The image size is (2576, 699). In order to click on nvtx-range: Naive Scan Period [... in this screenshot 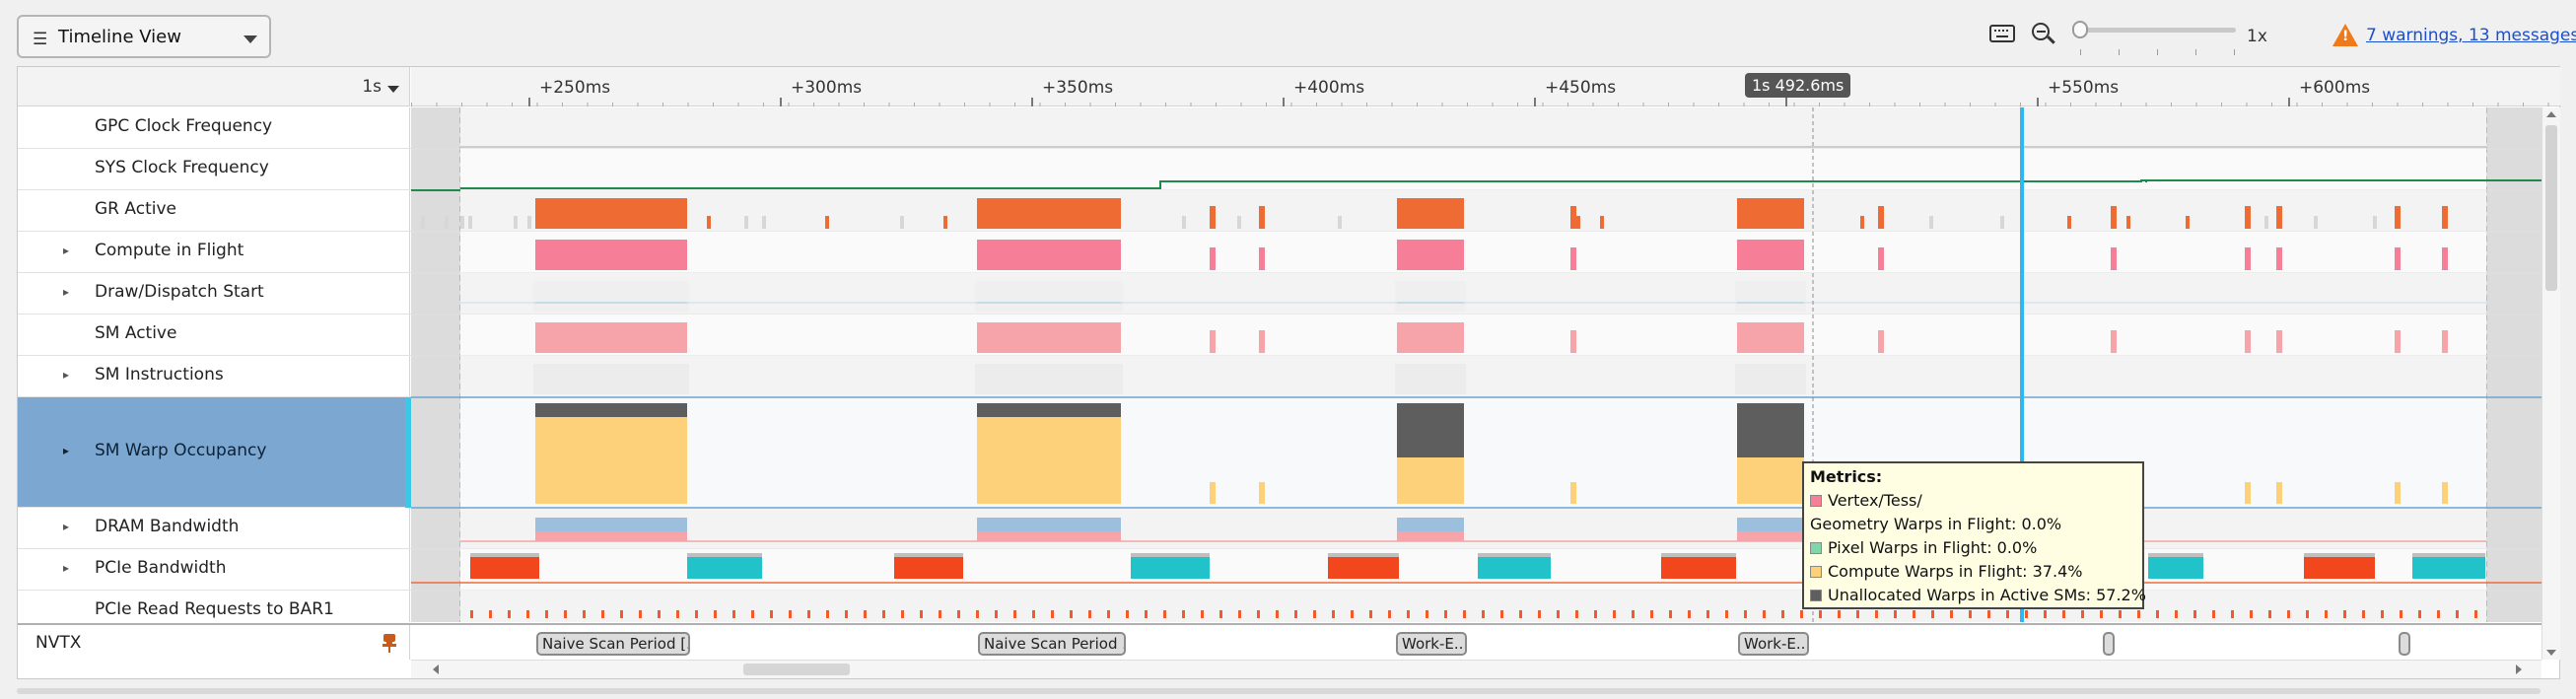, I will do `click(613, 644)`.